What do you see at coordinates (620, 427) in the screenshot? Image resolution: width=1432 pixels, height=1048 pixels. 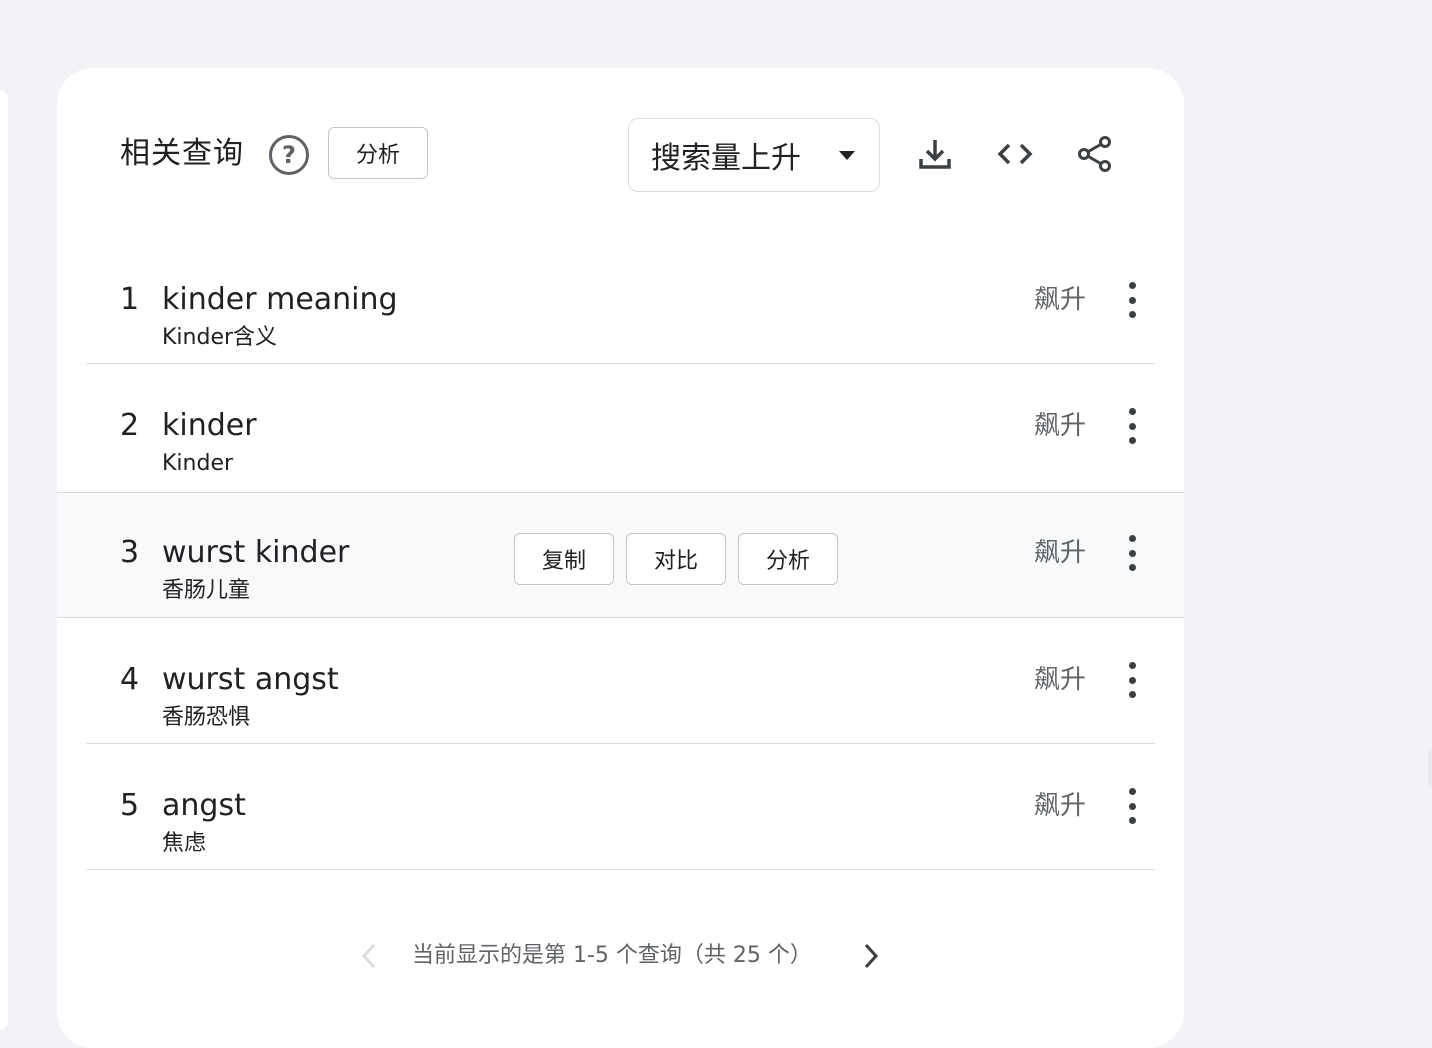 I see `list-item: 2 kinder Kinder 飙升` at bounding box center [620, 427].